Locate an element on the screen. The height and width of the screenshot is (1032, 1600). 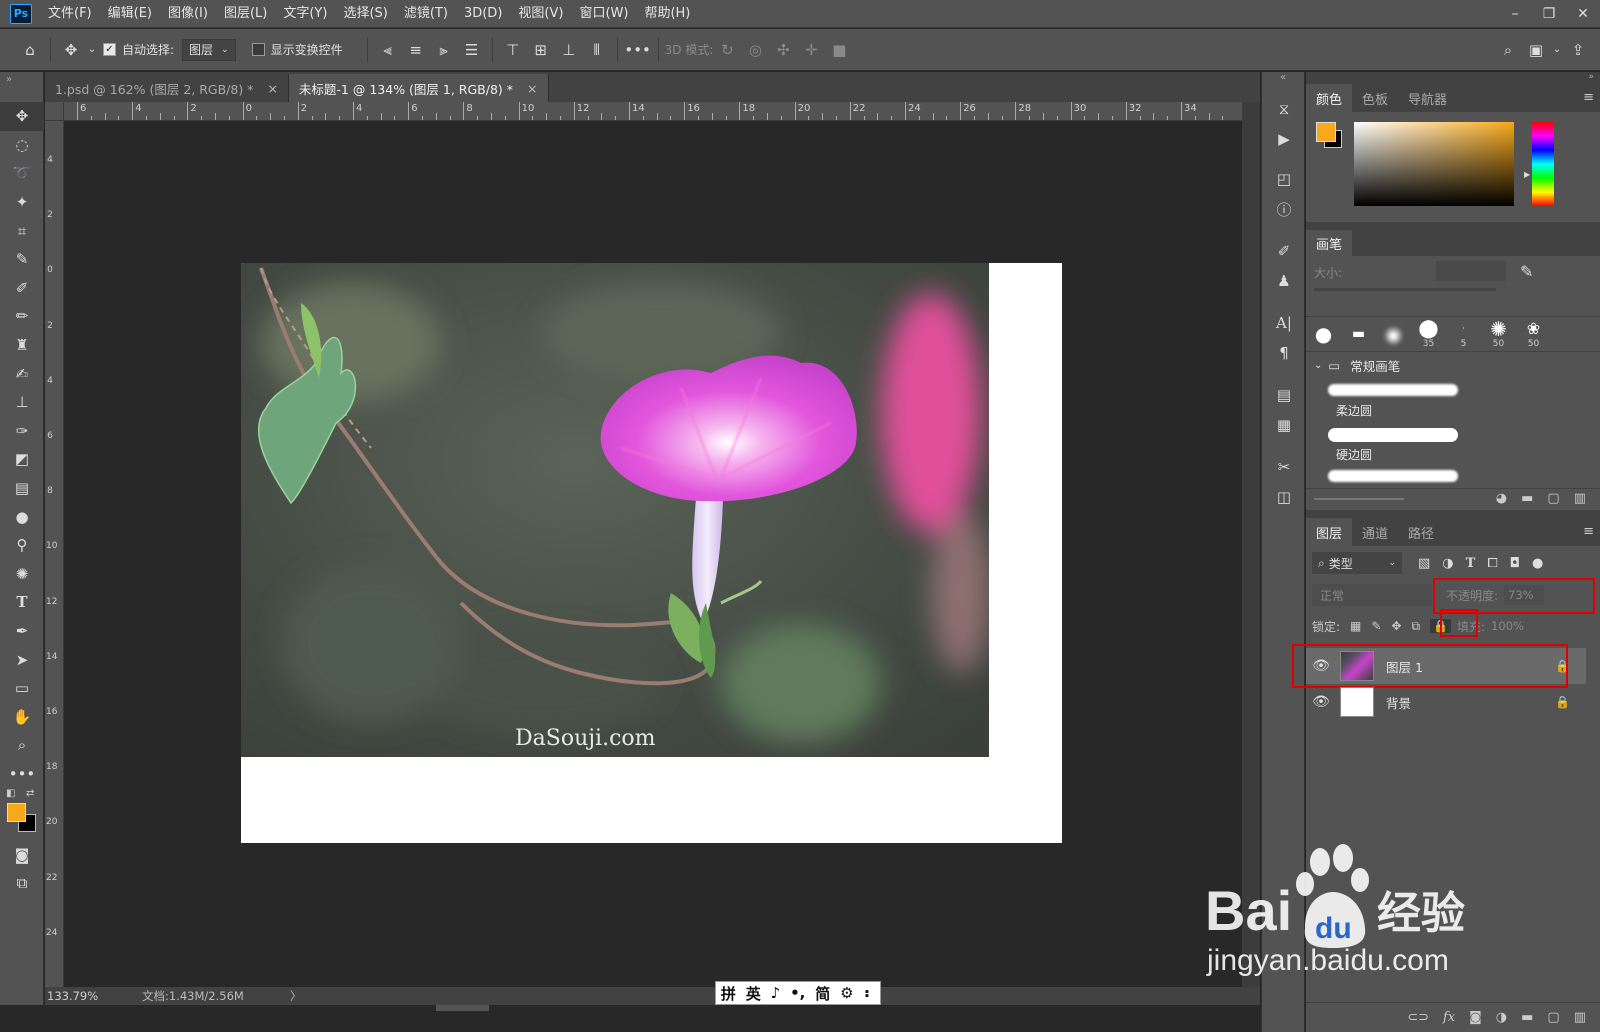
ime-item-6: ⠆ is located at coordinates (869, 993).